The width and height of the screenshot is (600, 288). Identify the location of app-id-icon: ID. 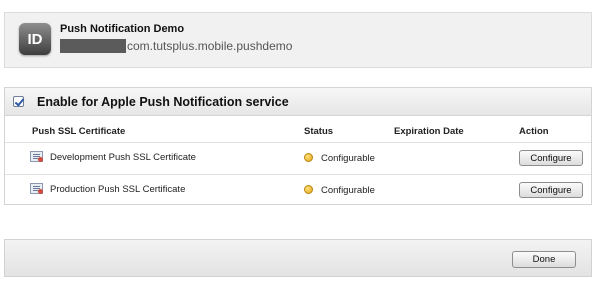
(35, 39).